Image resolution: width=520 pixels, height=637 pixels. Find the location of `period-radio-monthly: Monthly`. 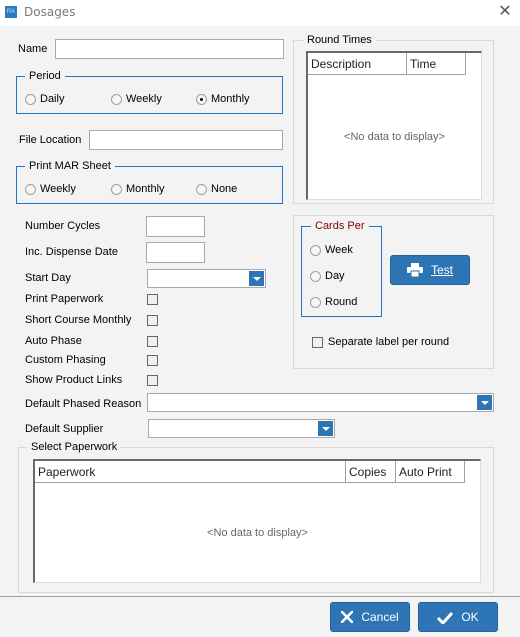

period-radio-monthly: Monthly is located at coordinates (223, 99).